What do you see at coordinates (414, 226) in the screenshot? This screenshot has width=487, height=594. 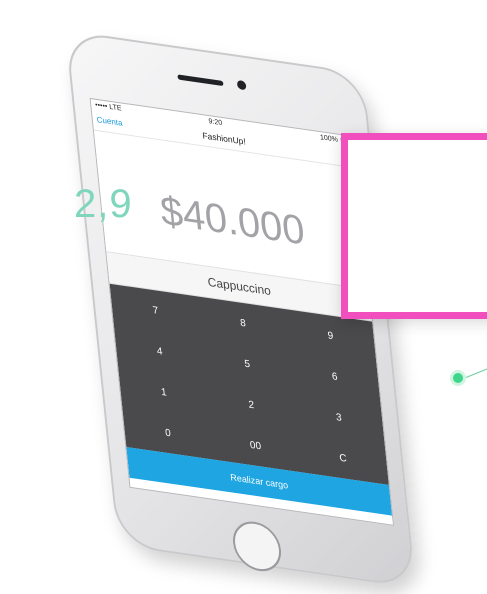 I see `callout-card` at bounding box center [414, 226].